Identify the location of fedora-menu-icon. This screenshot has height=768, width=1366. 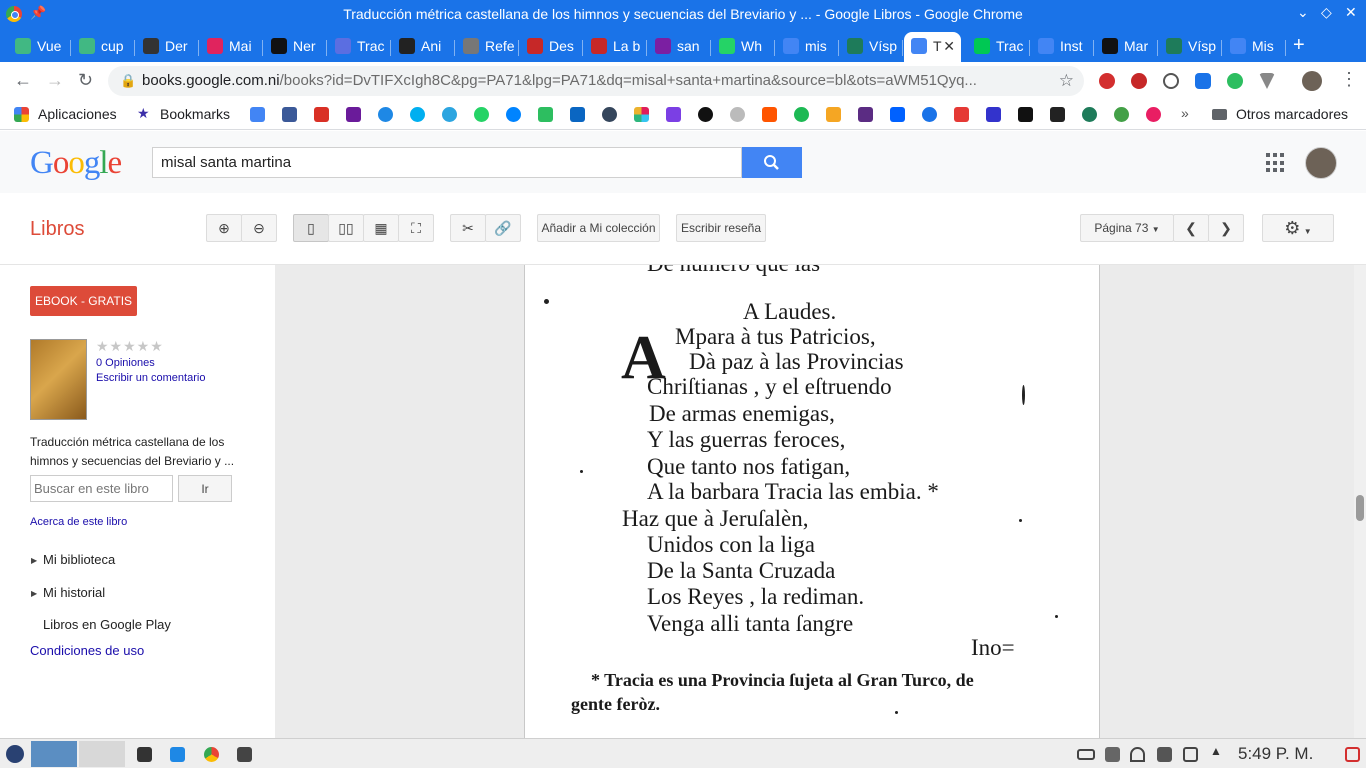
(15, 754).